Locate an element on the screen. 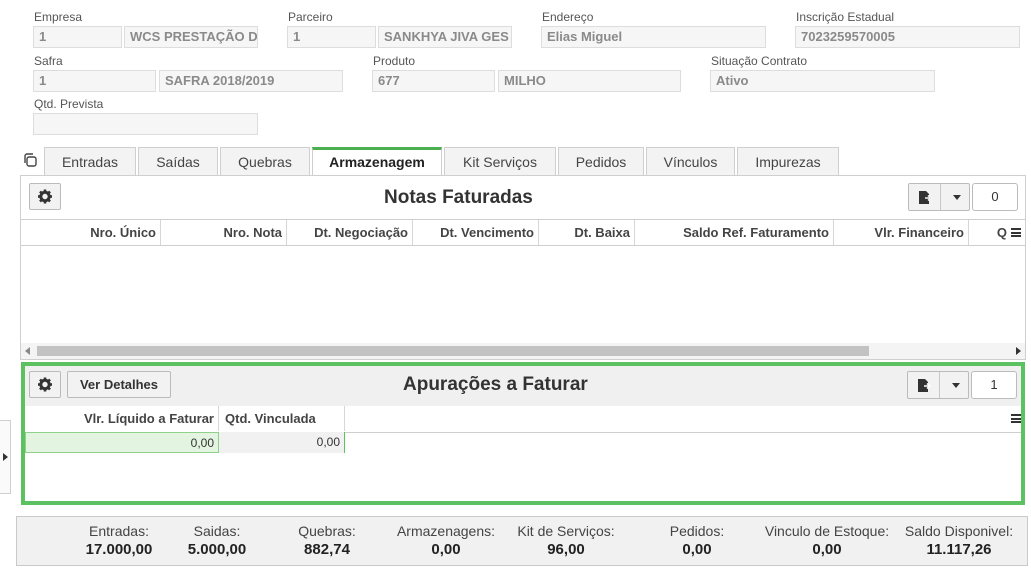 This screenshot has height=568, width=1031. summary-entradas: Entradas: 17.000,00 is located at coordinates (119, 540).